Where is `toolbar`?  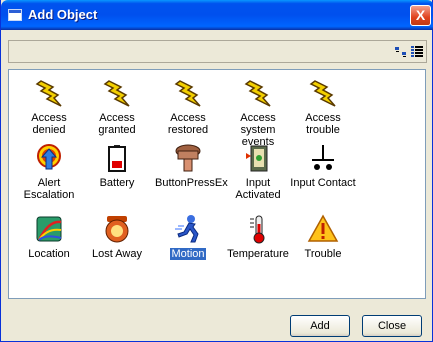
toolbar is located at coordinates (217, 51).